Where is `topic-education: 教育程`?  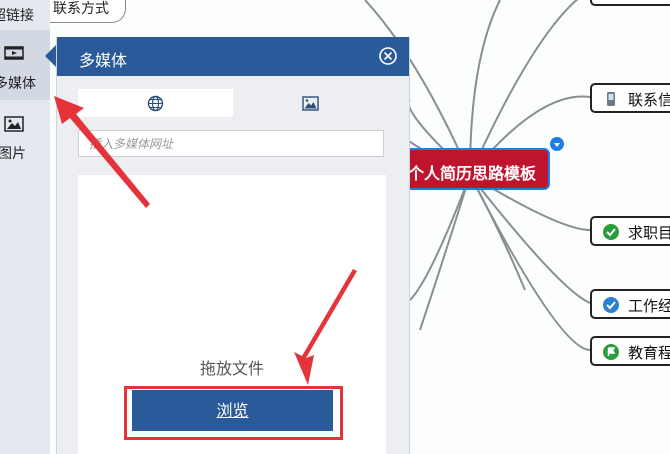
topic-education: 教育程 is located at coordinates (630, 351).